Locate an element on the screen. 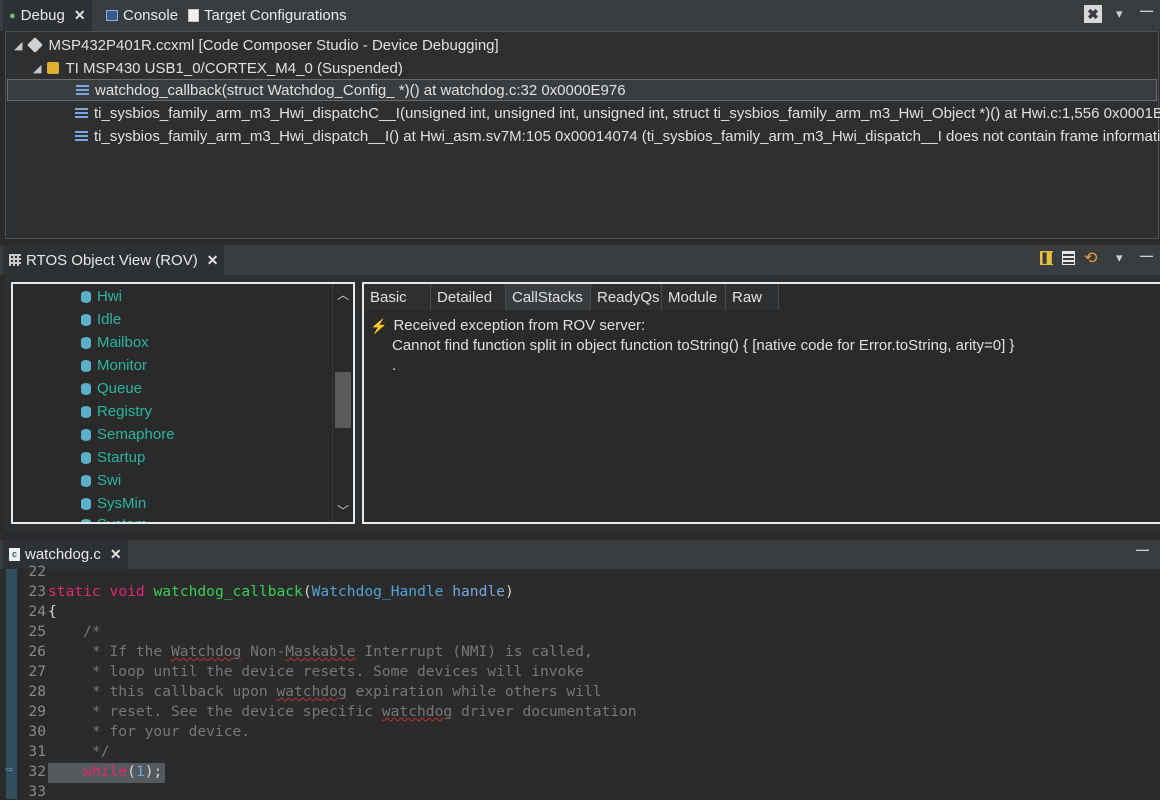  tab-readyqs: ReadyQs is located at coordinates (626, 297).